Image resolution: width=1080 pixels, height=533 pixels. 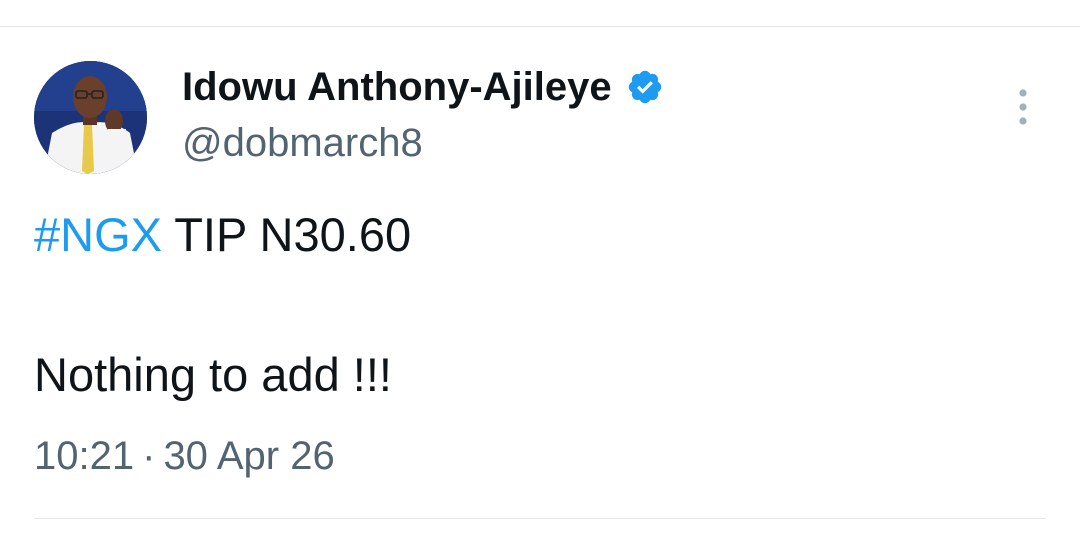 I want to click on author-name: Idowu Anthony-Ajileye, so click(x=423, y=87).